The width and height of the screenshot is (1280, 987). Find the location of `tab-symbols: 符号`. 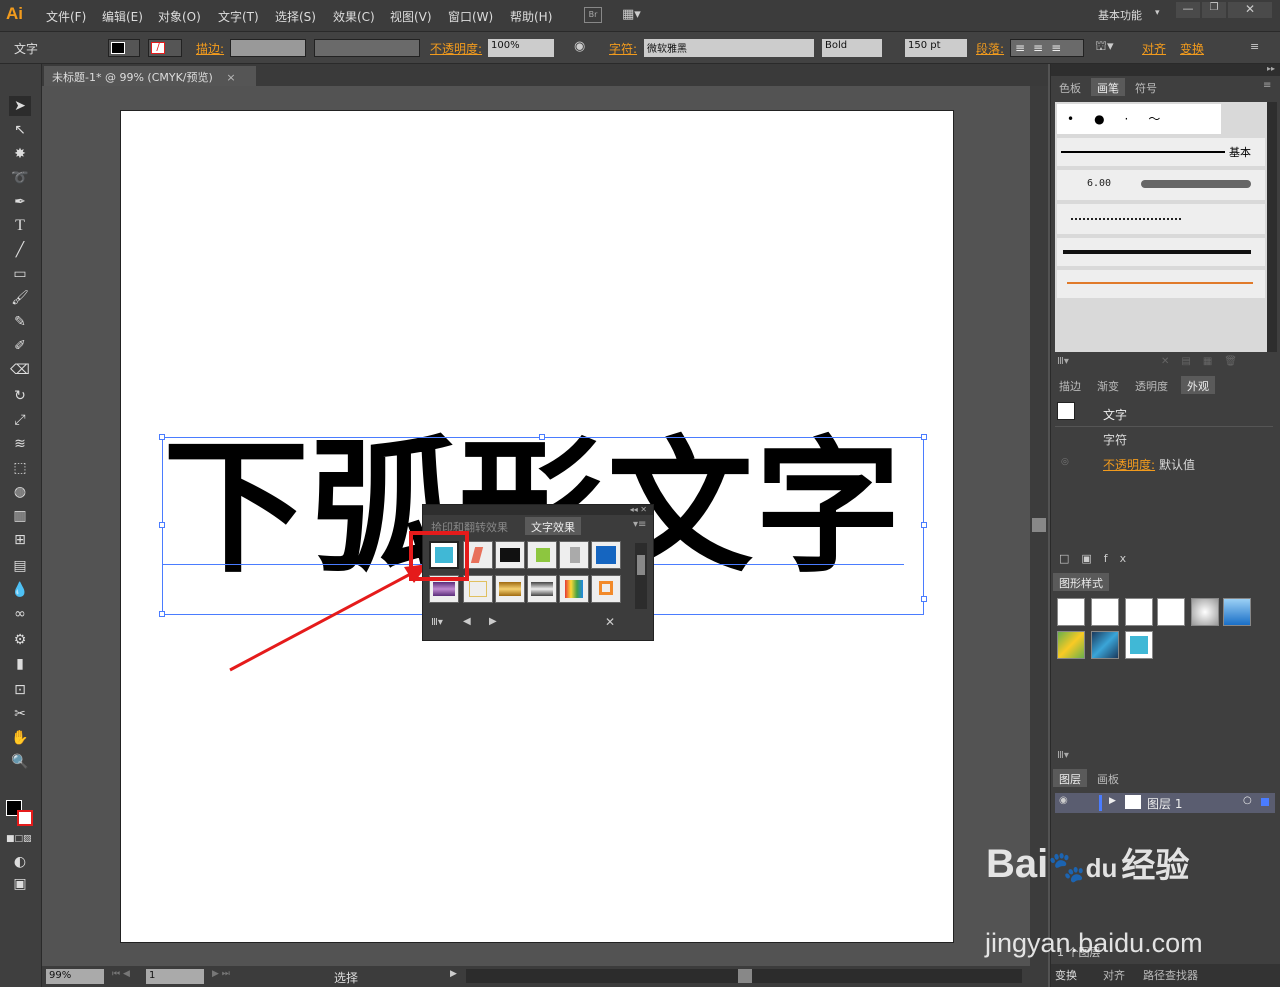

tab-symbols: 符号 is located at coordinates (1146, 87).